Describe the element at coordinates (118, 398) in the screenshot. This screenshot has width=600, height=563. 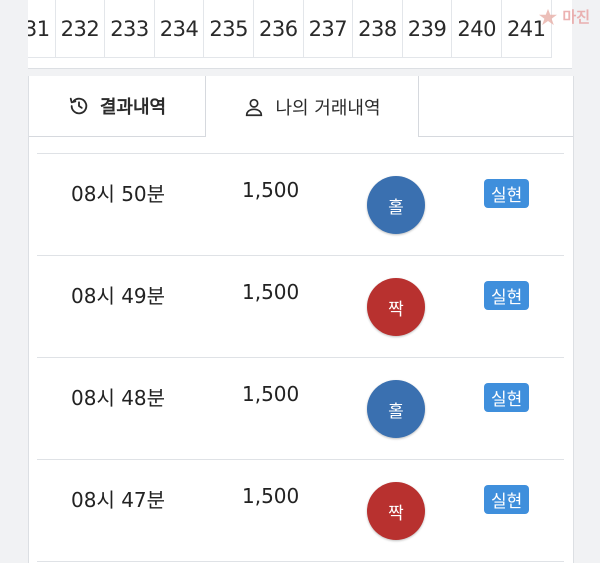
I see `round-time: 08시 48분` at that location.